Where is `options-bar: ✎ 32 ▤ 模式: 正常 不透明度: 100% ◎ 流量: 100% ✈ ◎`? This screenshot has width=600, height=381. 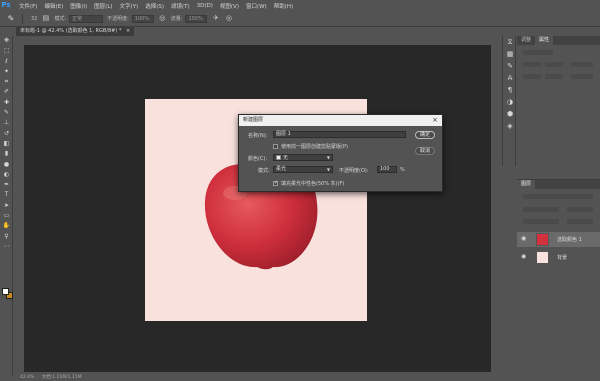 options-bar: ✎ 32 ▤ 模式: 正常 不透明度: 100% ◎ 流量: 100% ✈ ◎ is located at coordinates (300, 19).